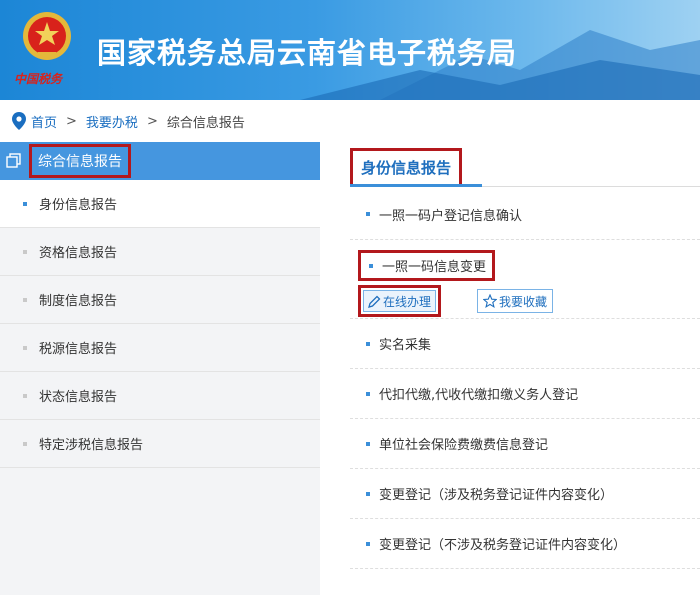 The image size is (700, 595). I want to click on service-item-info-change-title: 一照一码信息变更, so click(427, 265).